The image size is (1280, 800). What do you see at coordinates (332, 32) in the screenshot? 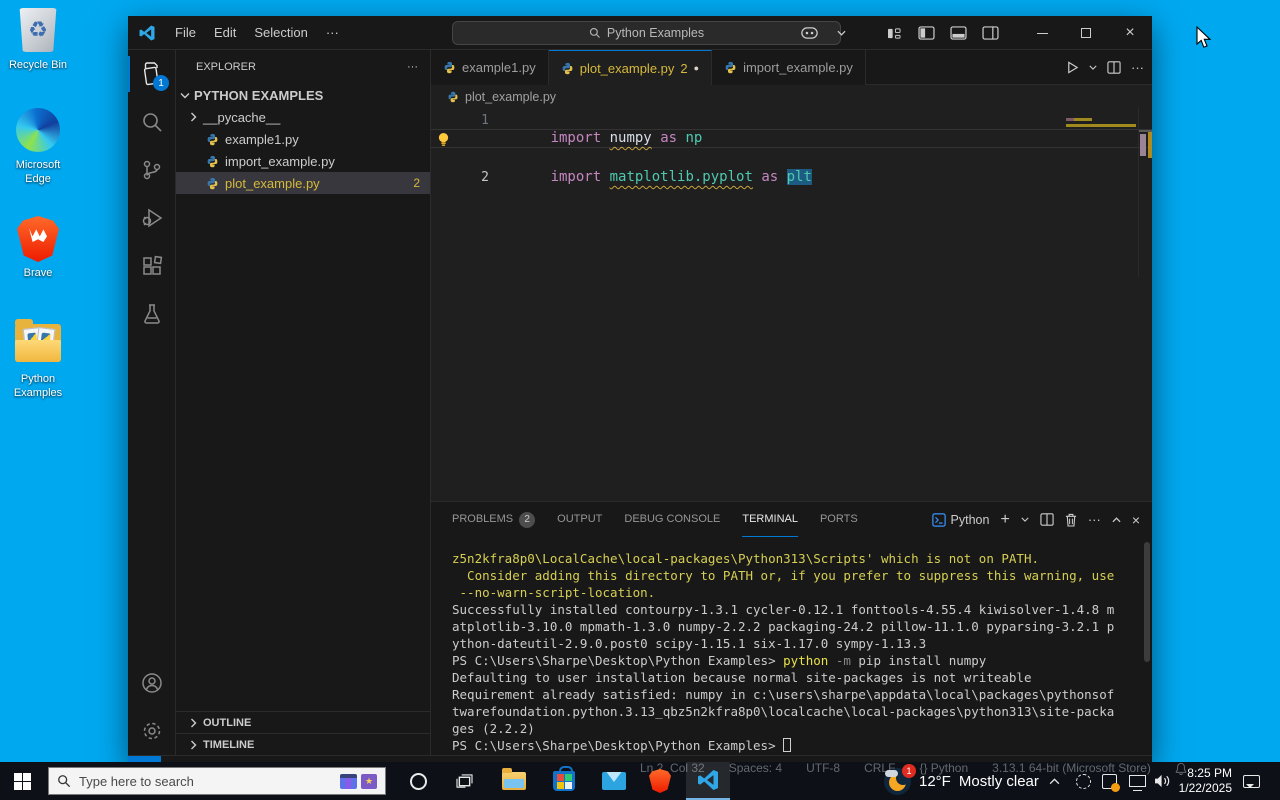
I see `menu-more: ···` at bounding box center [332, 32].